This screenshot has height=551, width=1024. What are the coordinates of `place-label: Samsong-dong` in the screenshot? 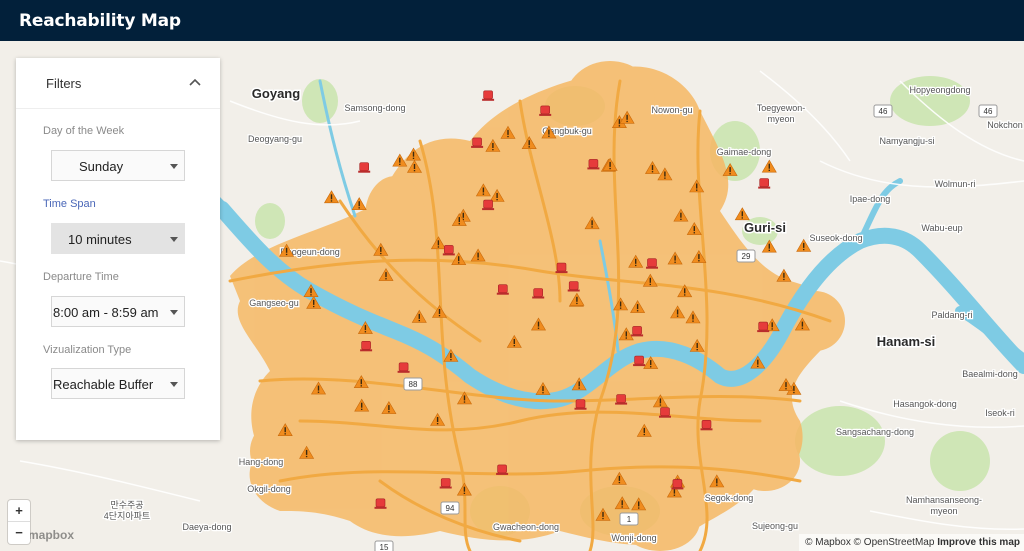 It's located at (374, 108).